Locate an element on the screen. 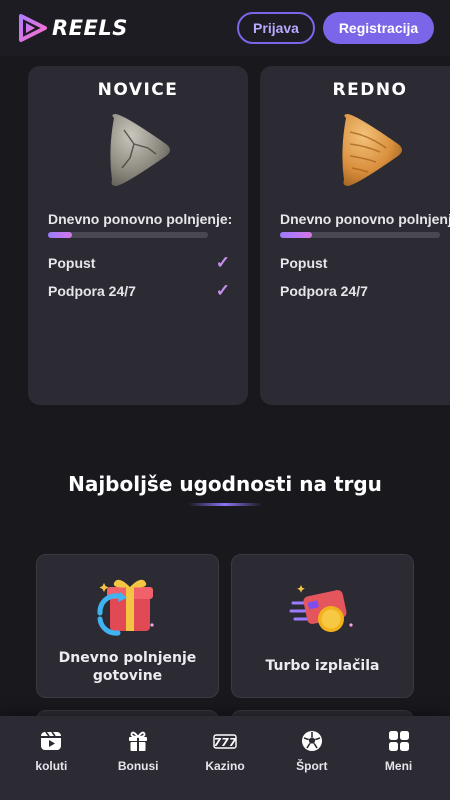  reels-logo: REELS is located at coordinates (72, 28).